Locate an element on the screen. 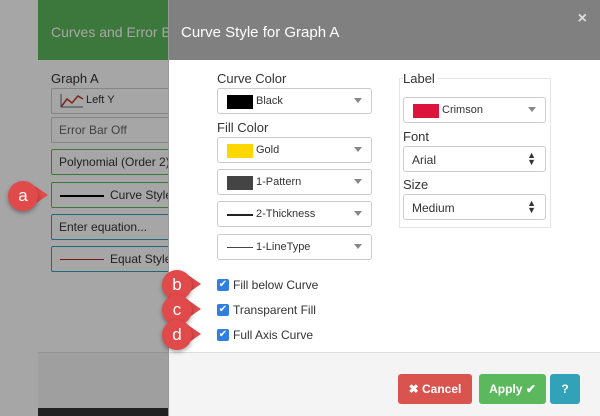 This screenshot has height=416, width=600. fill-color-value: Gold is located at coordinates (268, 150).